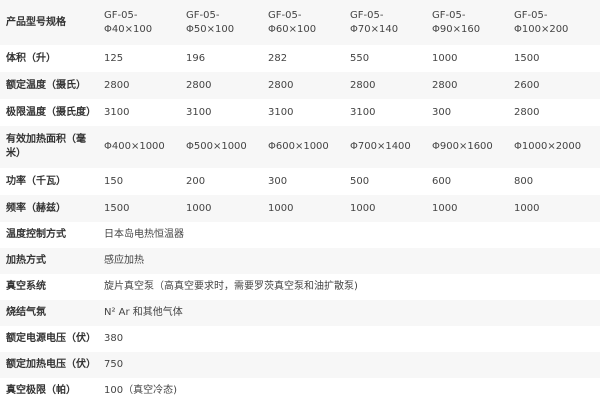 This screenshot has width=600, height=407. What do you see at coordinates (49, 85) in the screenshot?
I see `row-label: 额定温度（摄氏）` at bounding box center [49, 85].